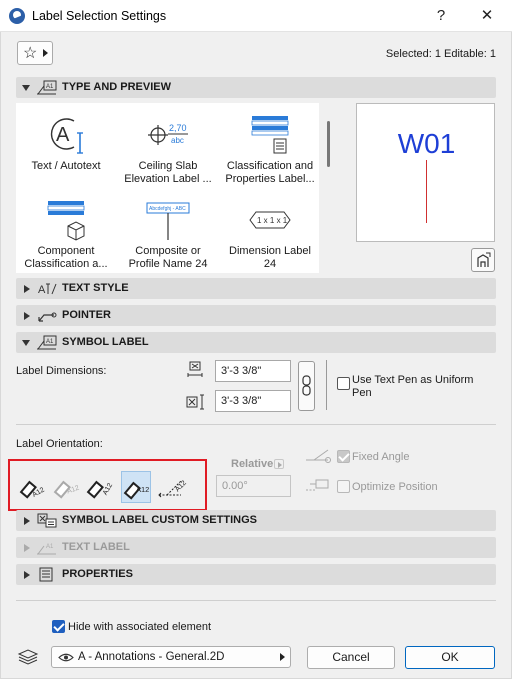  I want to click on orientation-horizontal-text-button: A12, so click(136, 487).